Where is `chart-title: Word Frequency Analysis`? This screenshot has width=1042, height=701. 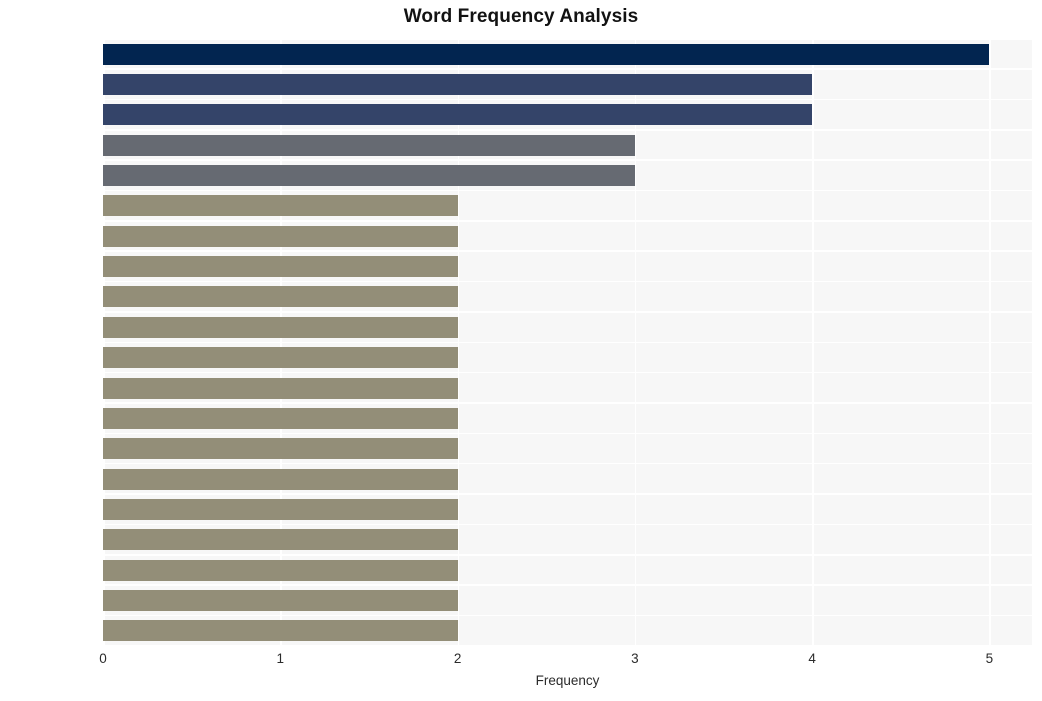 chart-title: Word Frequency Analysis is located at coordinates (521, 16).